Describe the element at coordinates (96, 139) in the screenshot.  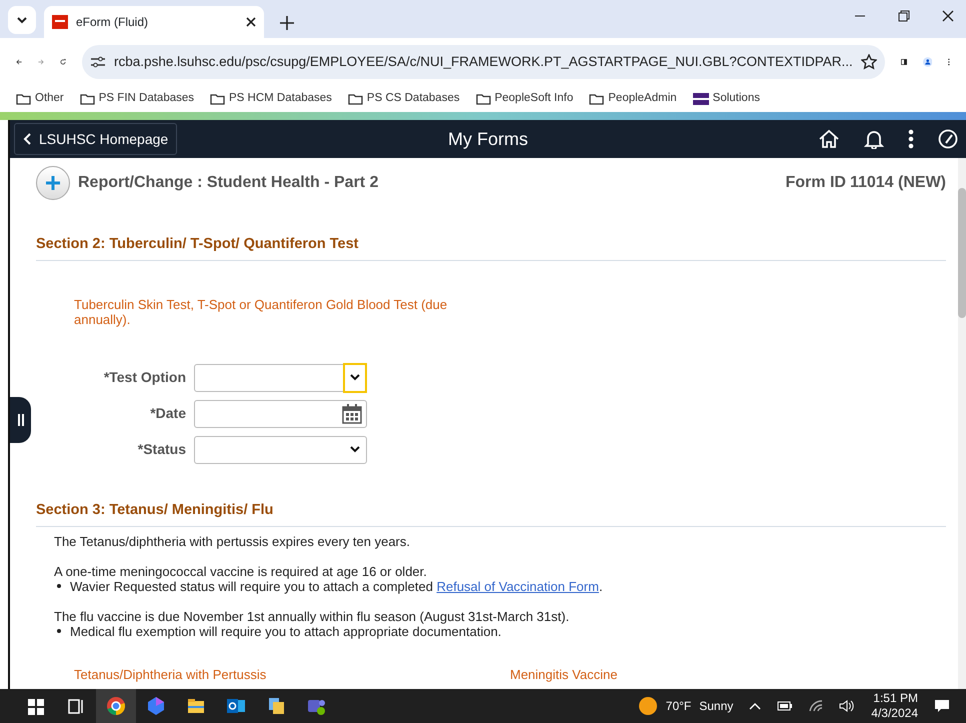
I see `back-button: LSUHSC Homepage` at that location.